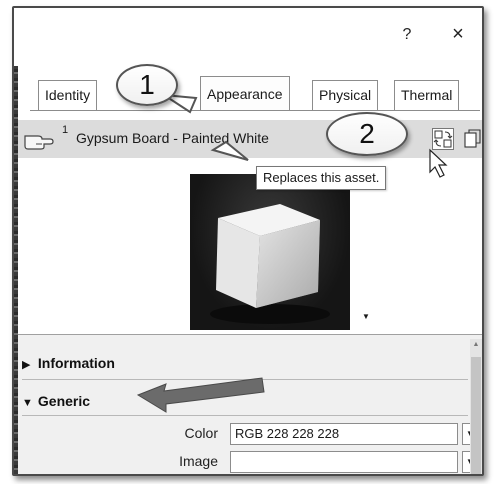 The image size is (494, 484). Describe the element at coordinates (27, 403) in the screenshot. I see `collapse-triangle-icon: ▼` at that location.